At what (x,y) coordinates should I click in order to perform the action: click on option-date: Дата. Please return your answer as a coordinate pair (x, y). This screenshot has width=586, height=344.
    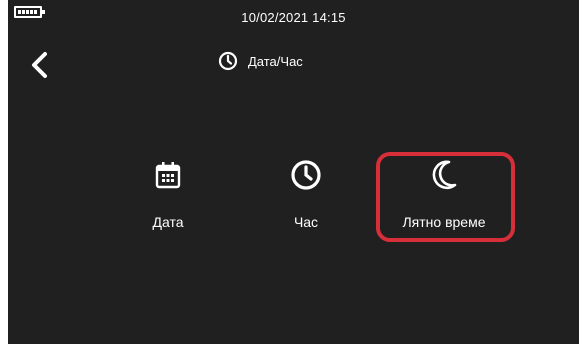
    Looking at the image, I should click on (168, 194).